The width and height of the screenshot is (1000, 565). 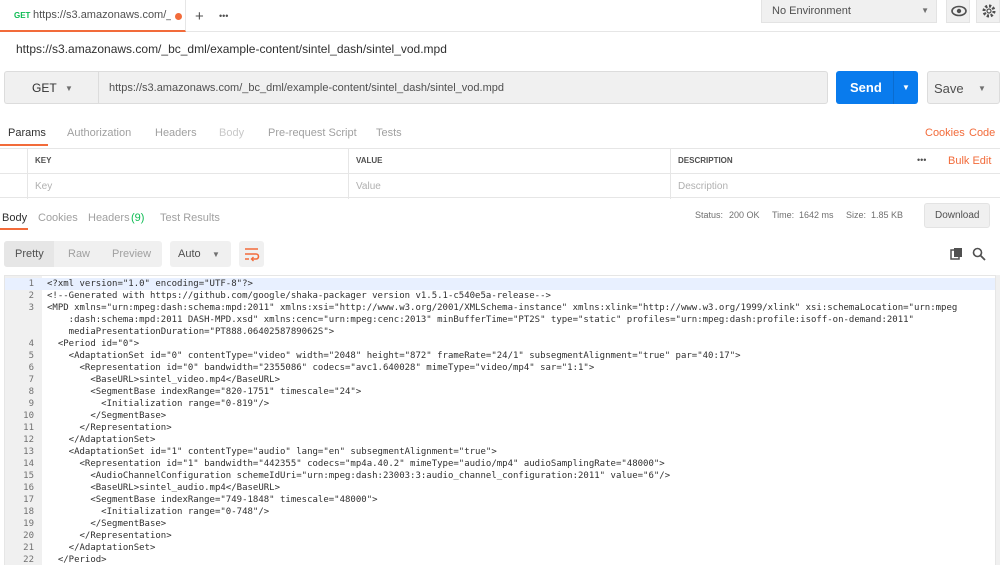 I want to click on code-link: Code, so click(x=982, y=133).